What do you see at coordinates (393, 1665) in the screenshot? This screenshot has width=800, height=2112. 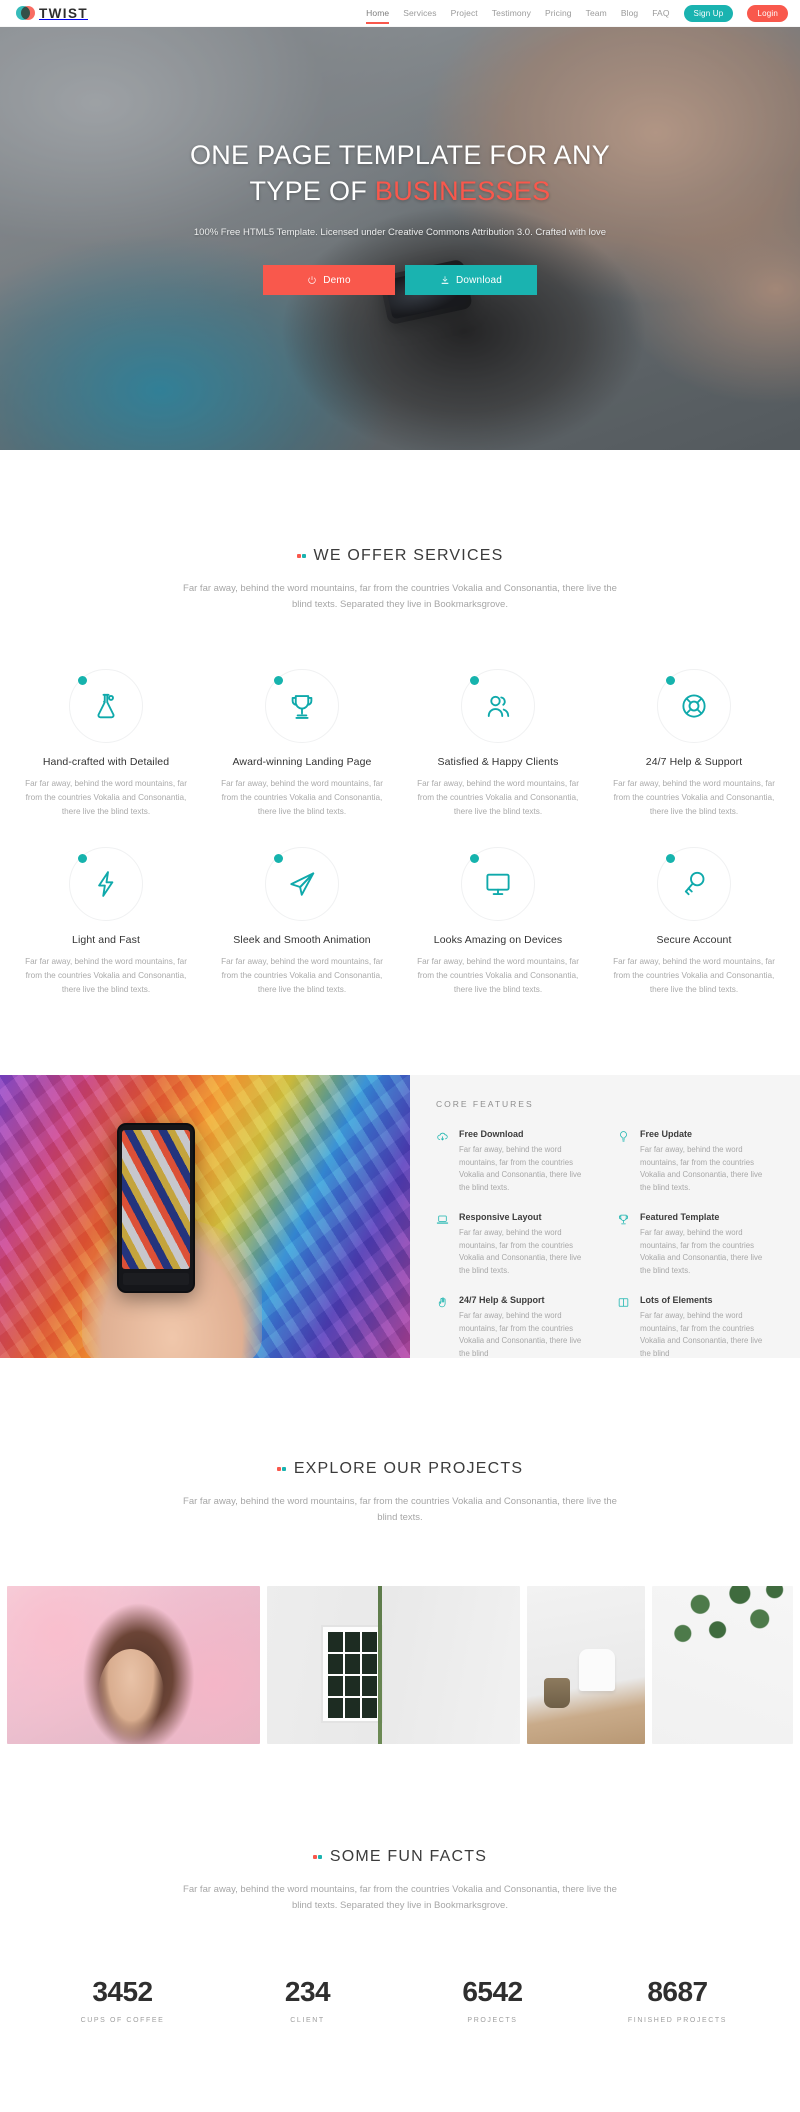 I see `project-thumbnail-tree-by-window` at bounding box center [393, 1665].